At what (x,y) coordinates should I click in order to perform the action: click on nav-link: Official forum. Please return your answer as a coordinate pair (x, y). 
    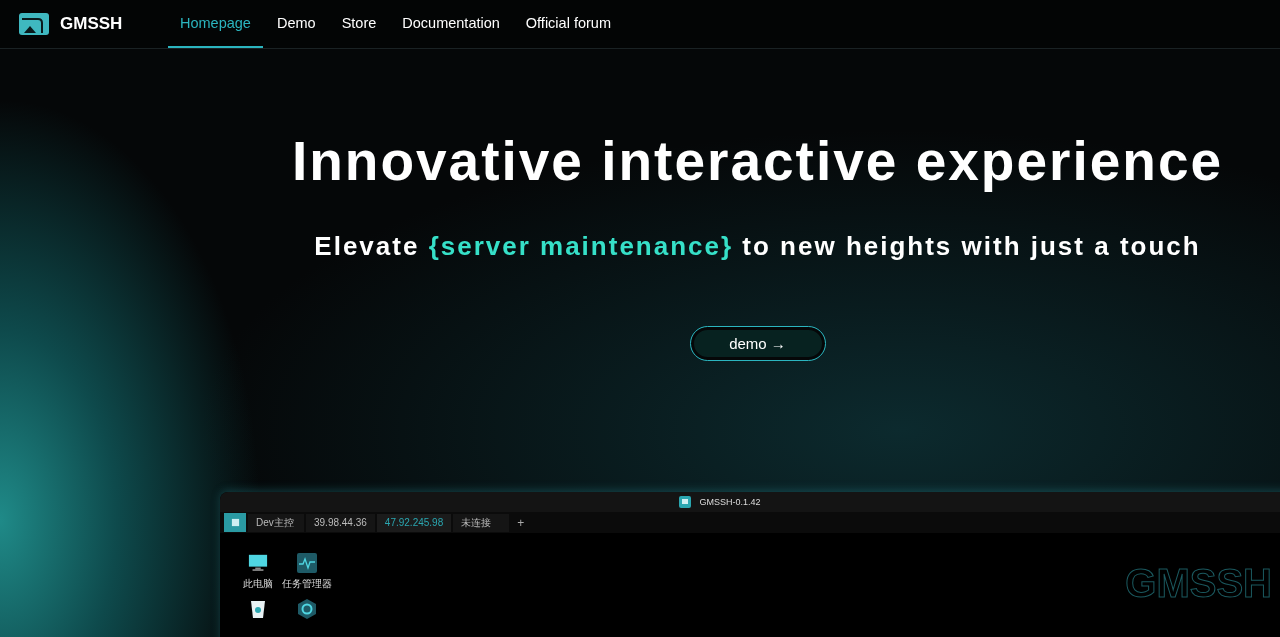
    Looking at the image, I should click on (568, 24).